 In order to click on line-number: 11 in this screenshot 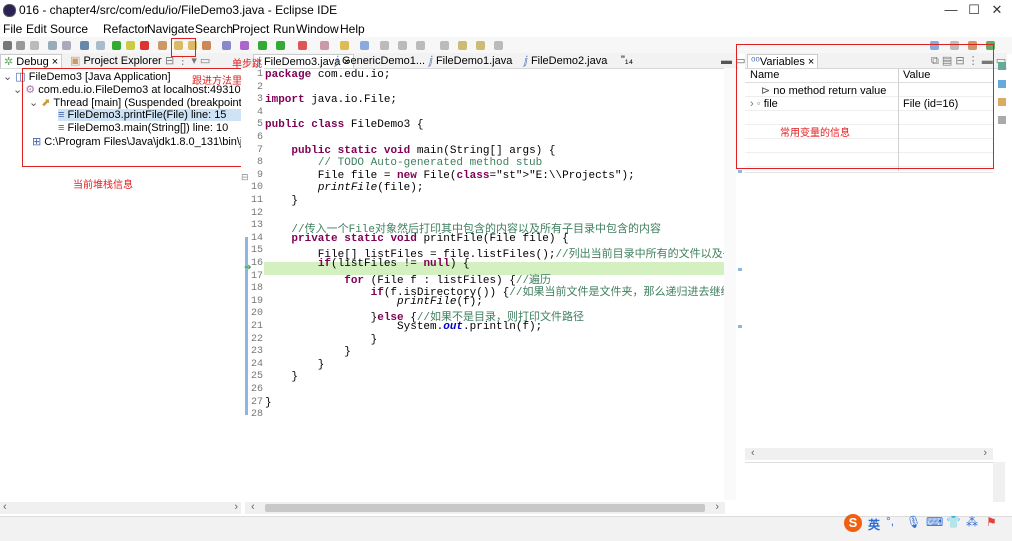, I will do `click(256, 200)`.